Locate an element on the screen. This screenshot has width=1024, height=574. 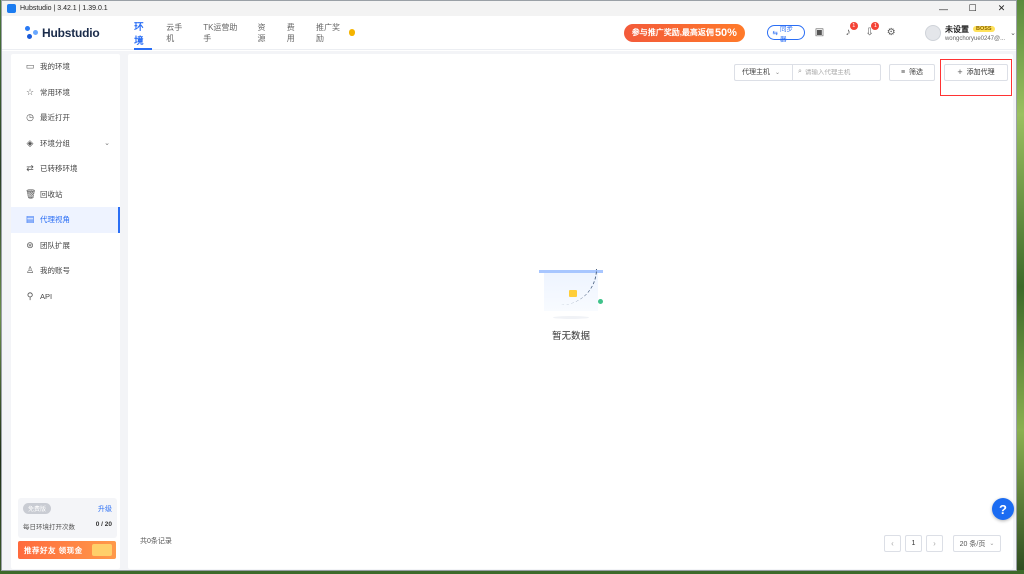
layers-icon: ◈ is located at coordinates (30, 142).